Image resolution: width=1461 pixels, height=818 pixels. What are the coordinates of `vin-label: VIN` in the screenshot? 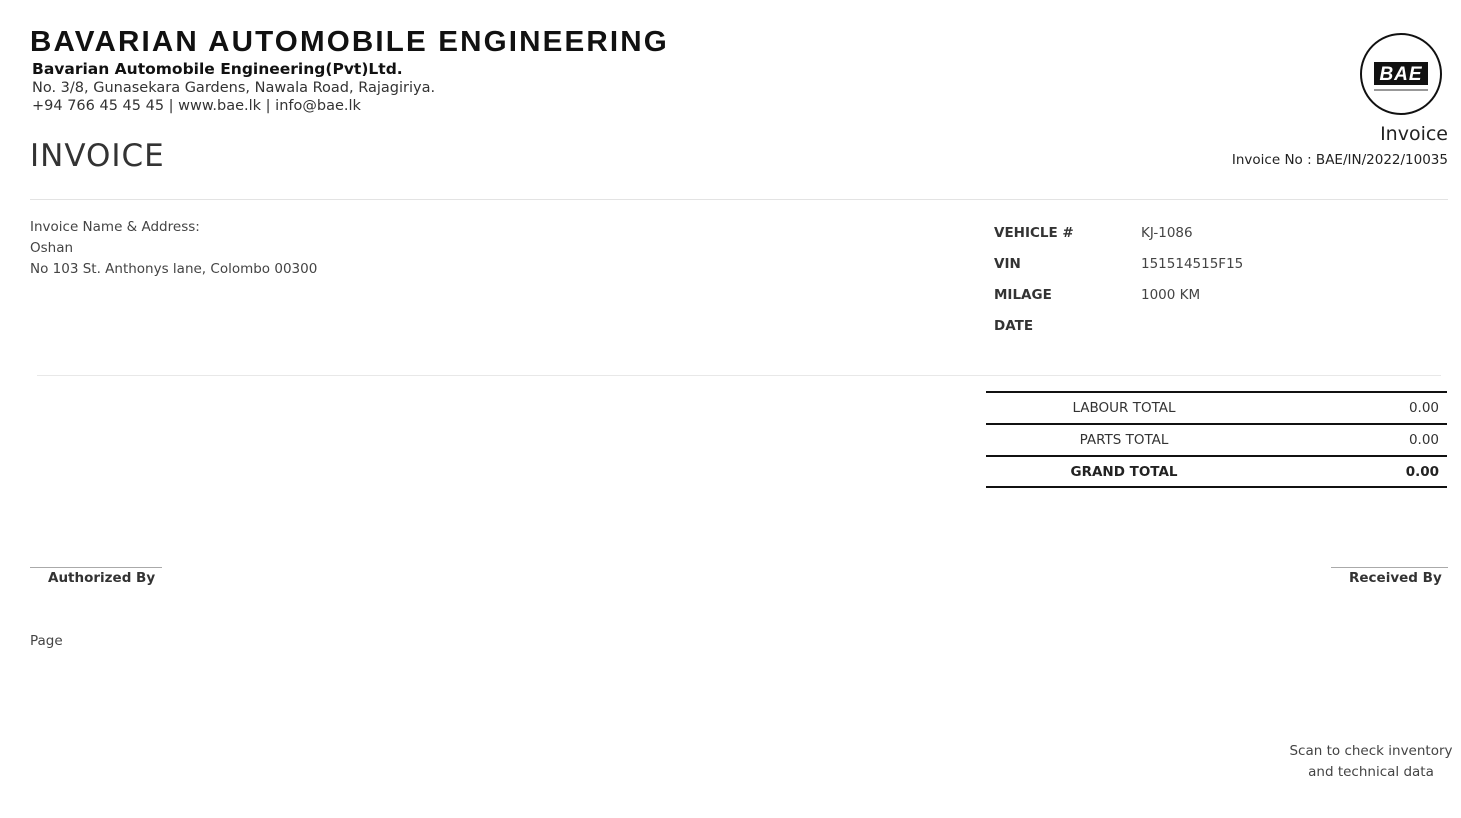 It's located at (1007, 264).